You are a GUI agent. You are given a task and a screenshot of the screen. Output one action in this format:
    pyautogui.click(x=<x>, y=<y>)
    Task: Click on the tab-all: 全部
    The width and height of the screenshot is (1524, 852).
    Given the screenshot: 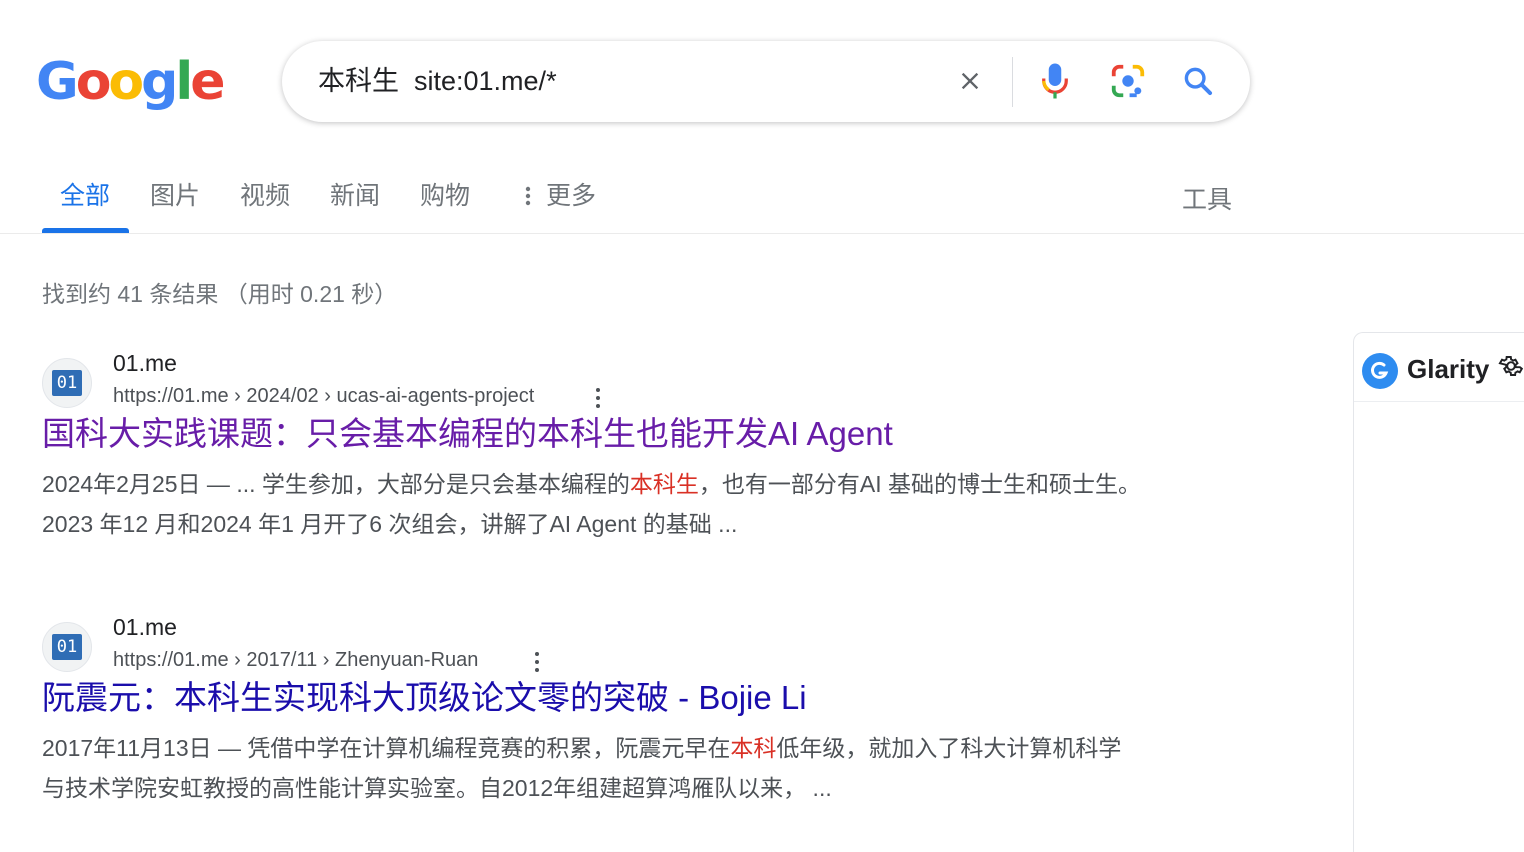 What is the action you would take?
    pyautogui.click(x=85, y=196)
    